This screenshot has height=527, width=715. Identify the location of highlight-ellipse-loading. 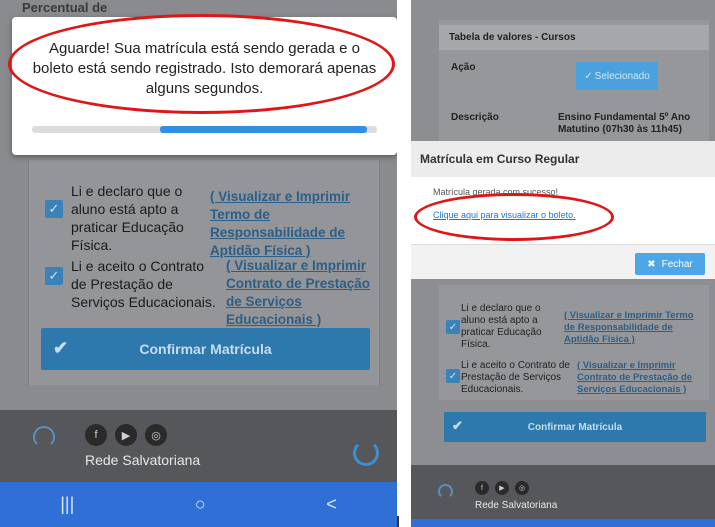
(201, 64).